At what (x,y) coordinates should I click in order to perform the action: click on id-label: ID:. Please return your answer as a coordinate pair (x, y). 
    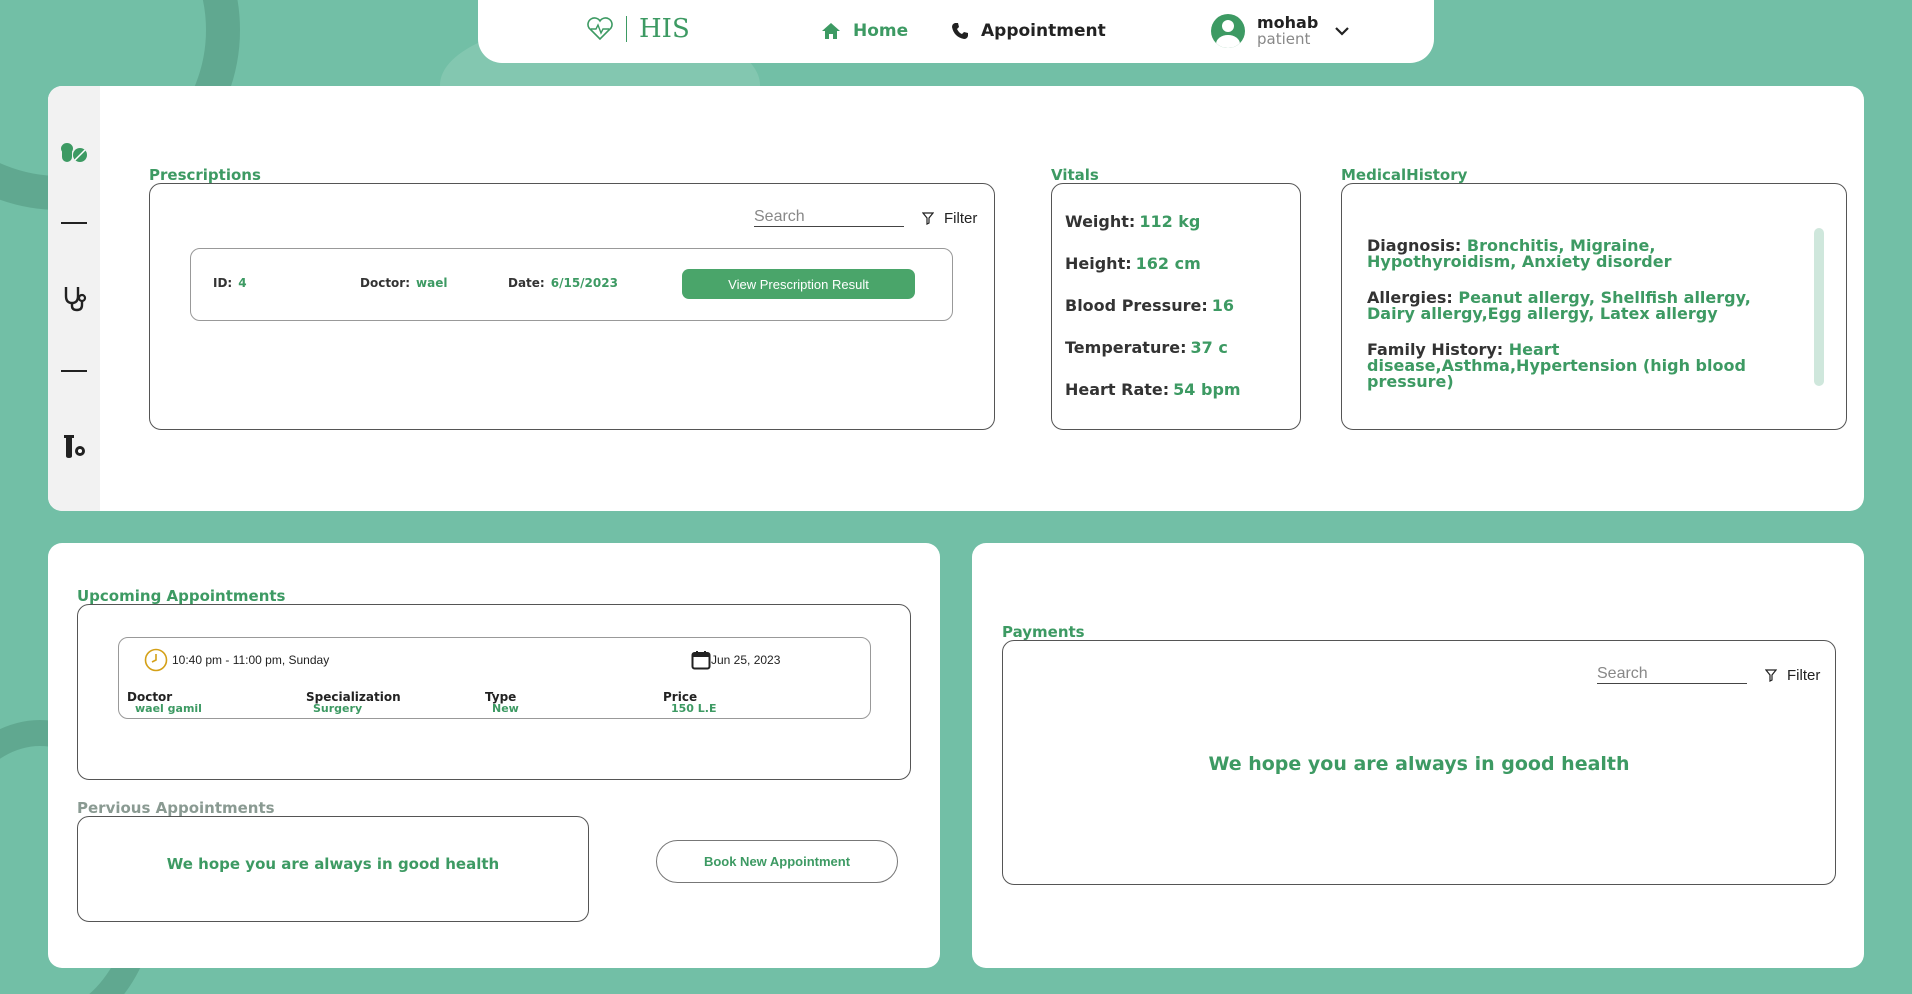
    Looking at the image, I should click on (223, 283).